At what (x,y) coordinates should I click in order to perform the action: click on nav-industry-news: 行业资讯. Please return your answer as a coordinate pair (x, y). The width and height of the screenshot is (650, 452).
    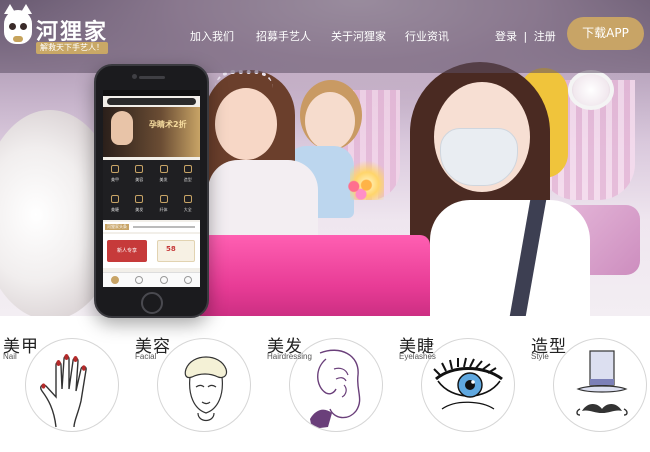
    Looking at the image, I should click on (427, 36).